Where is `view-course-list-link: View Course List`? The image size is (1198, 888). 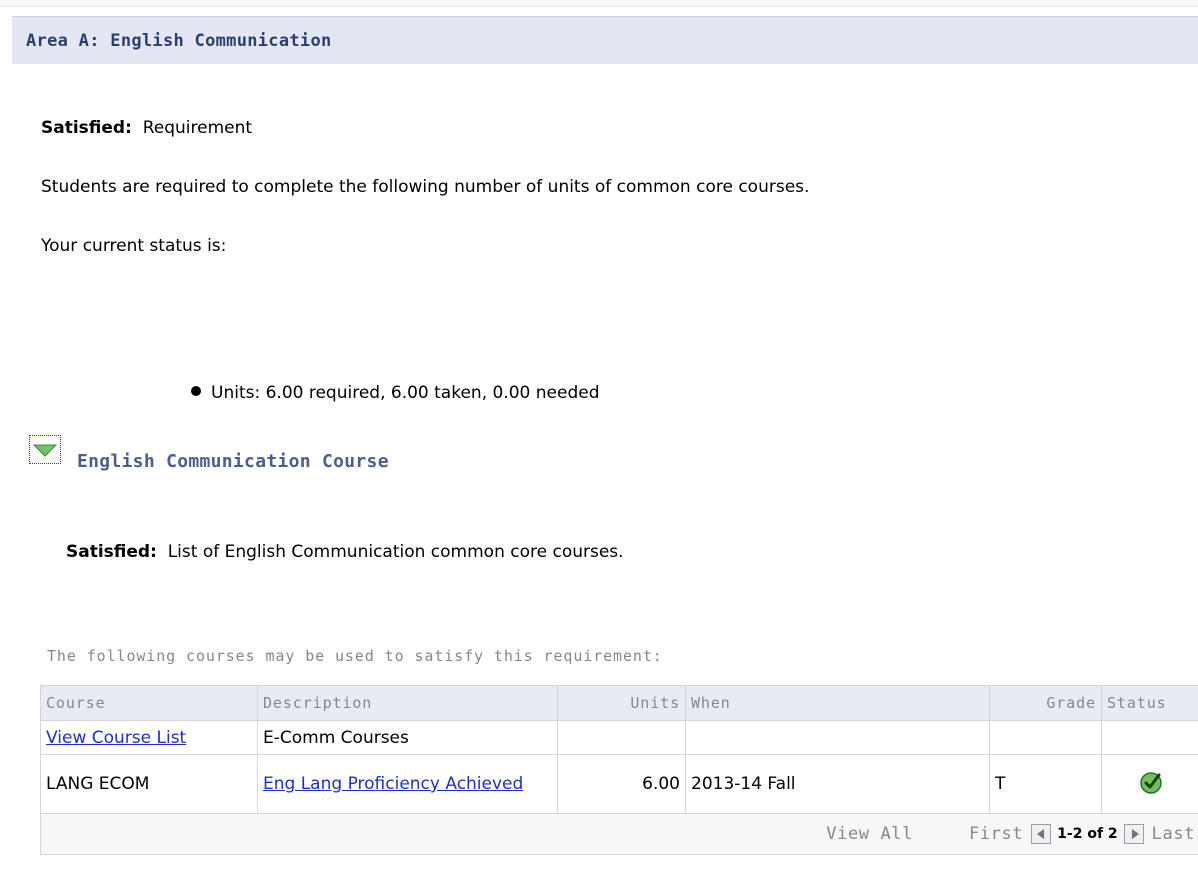 view-course-list-link: View Course List is located at coordinates (116, 738).